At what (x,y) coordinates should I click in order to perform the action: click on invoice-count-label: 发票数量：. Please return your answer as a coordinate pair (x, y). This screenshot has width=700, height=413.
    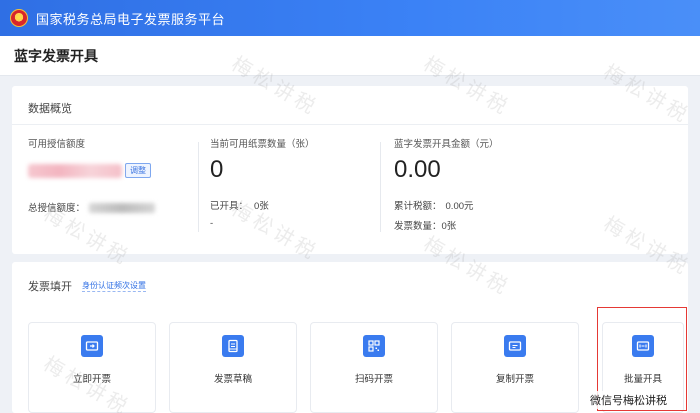
    Looking at the image, I should click on (418, 226).